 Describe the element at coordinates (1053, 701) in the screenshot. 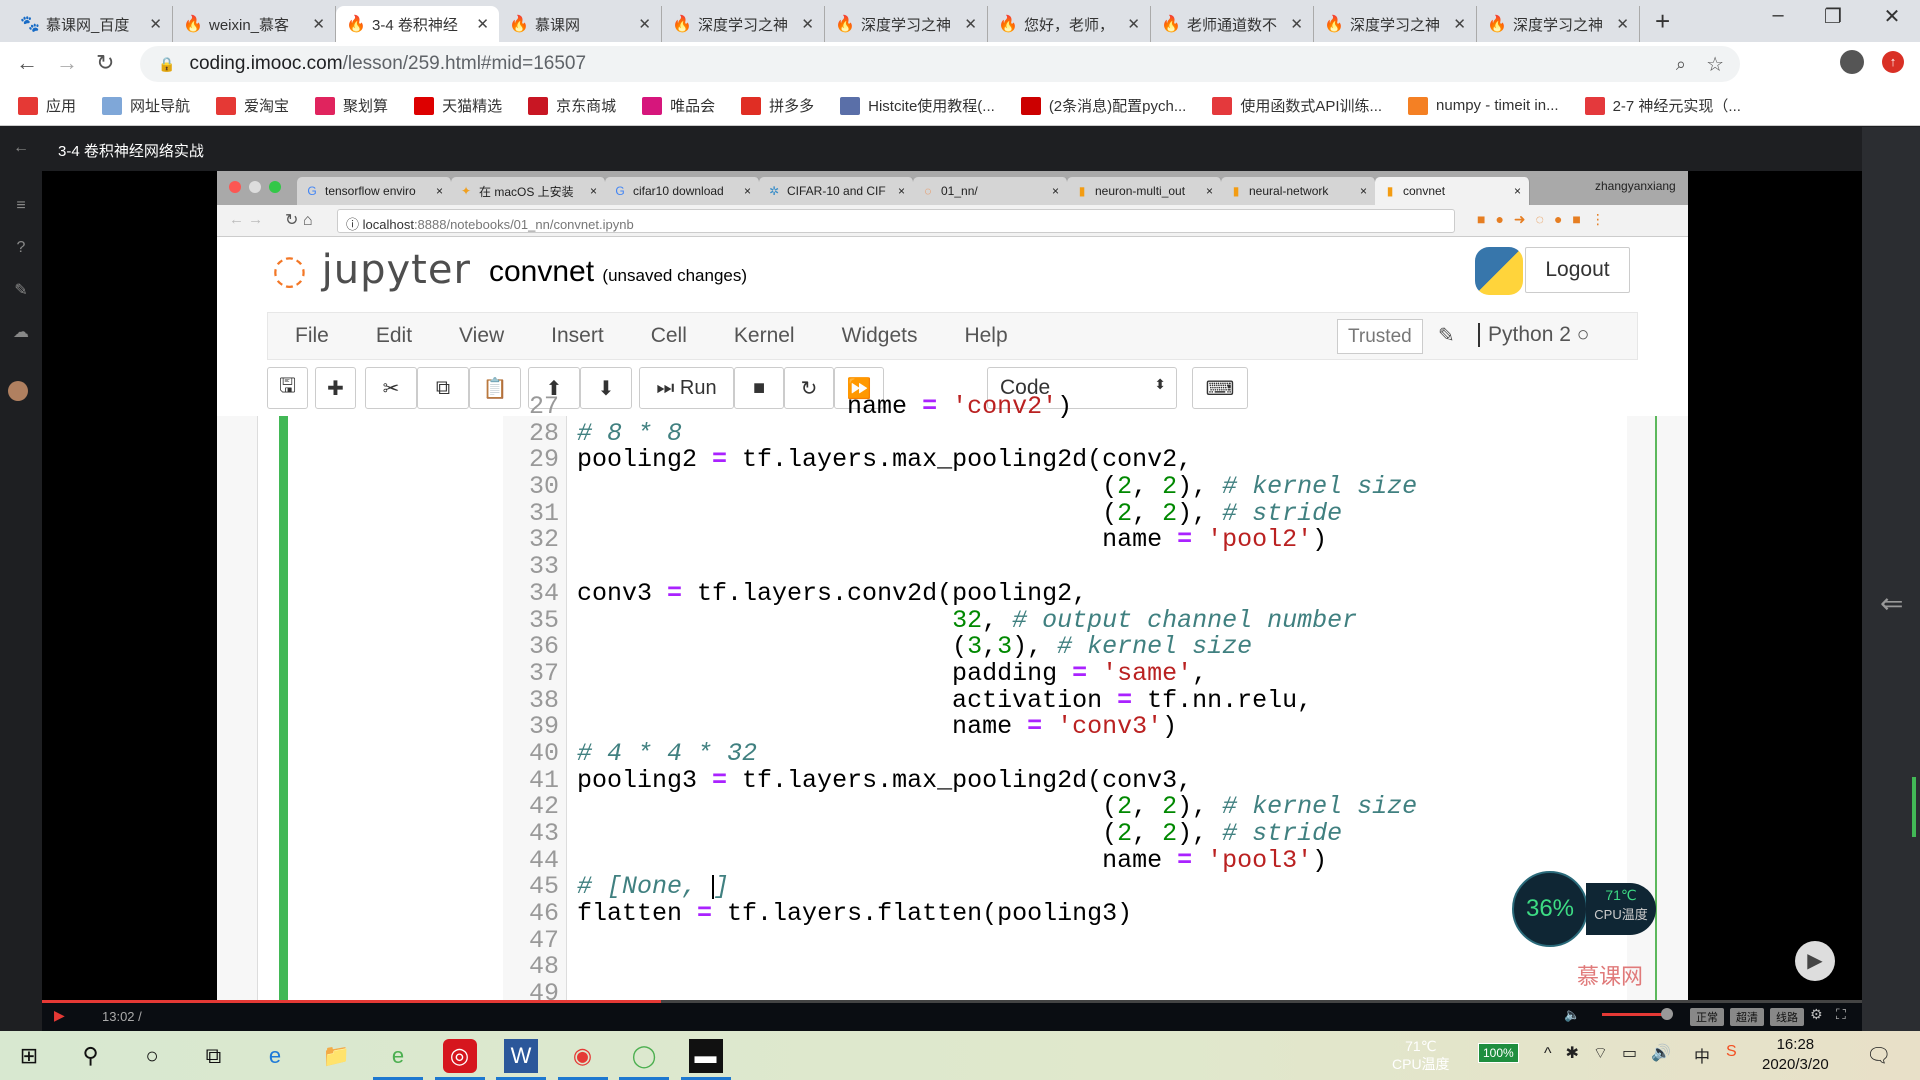

I see `code-line: 38 activation = tf.nn.relu,` at that location.